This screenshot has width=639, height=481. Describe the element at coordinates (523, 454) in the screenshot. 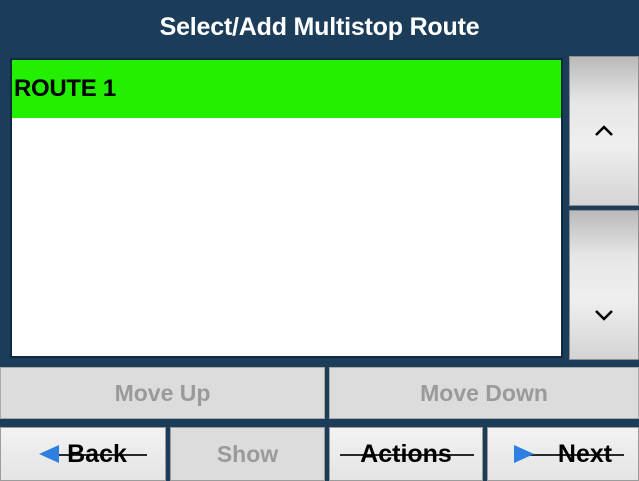

I see `arrow-right-icon` at that location.